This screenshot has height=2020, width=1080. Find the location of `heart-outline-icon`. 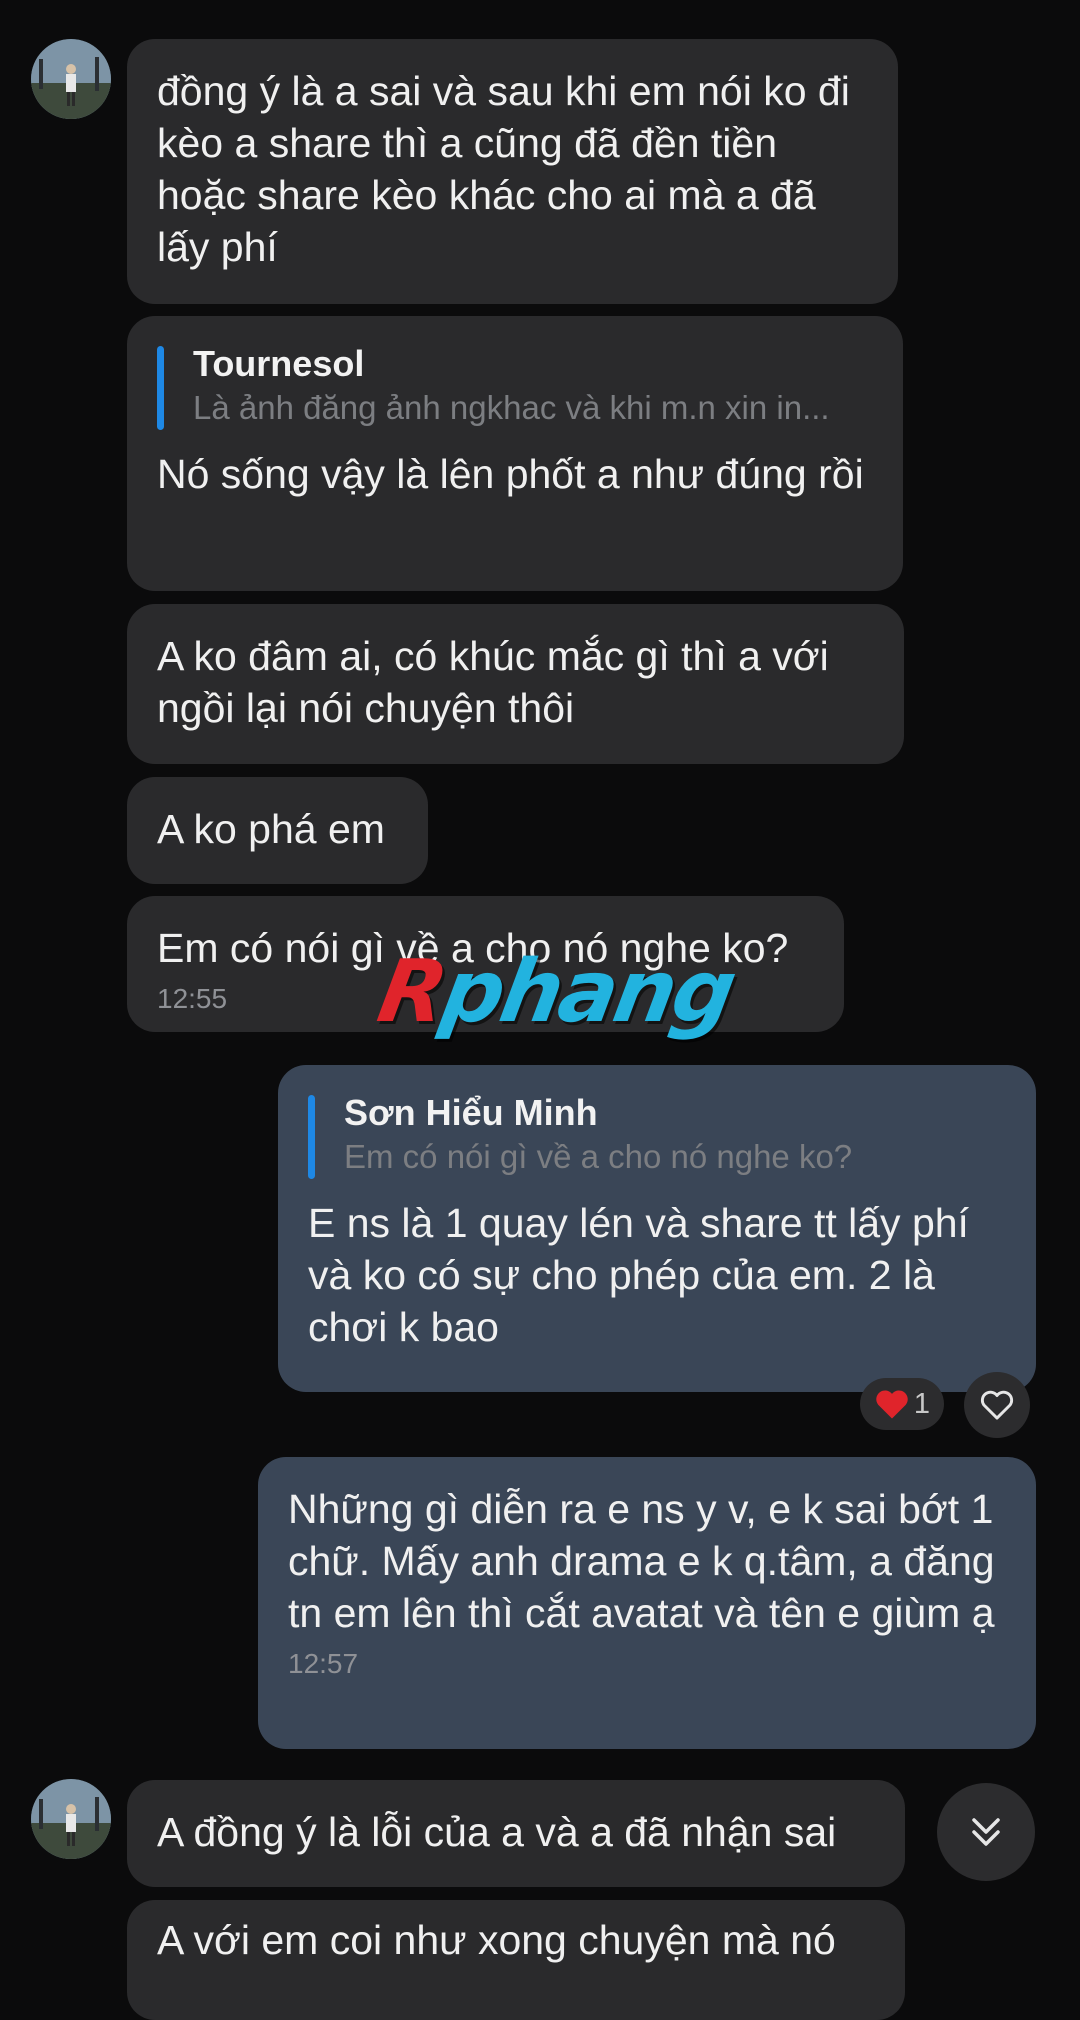

heart-outline-icon is located at coordinates (997, 1405).